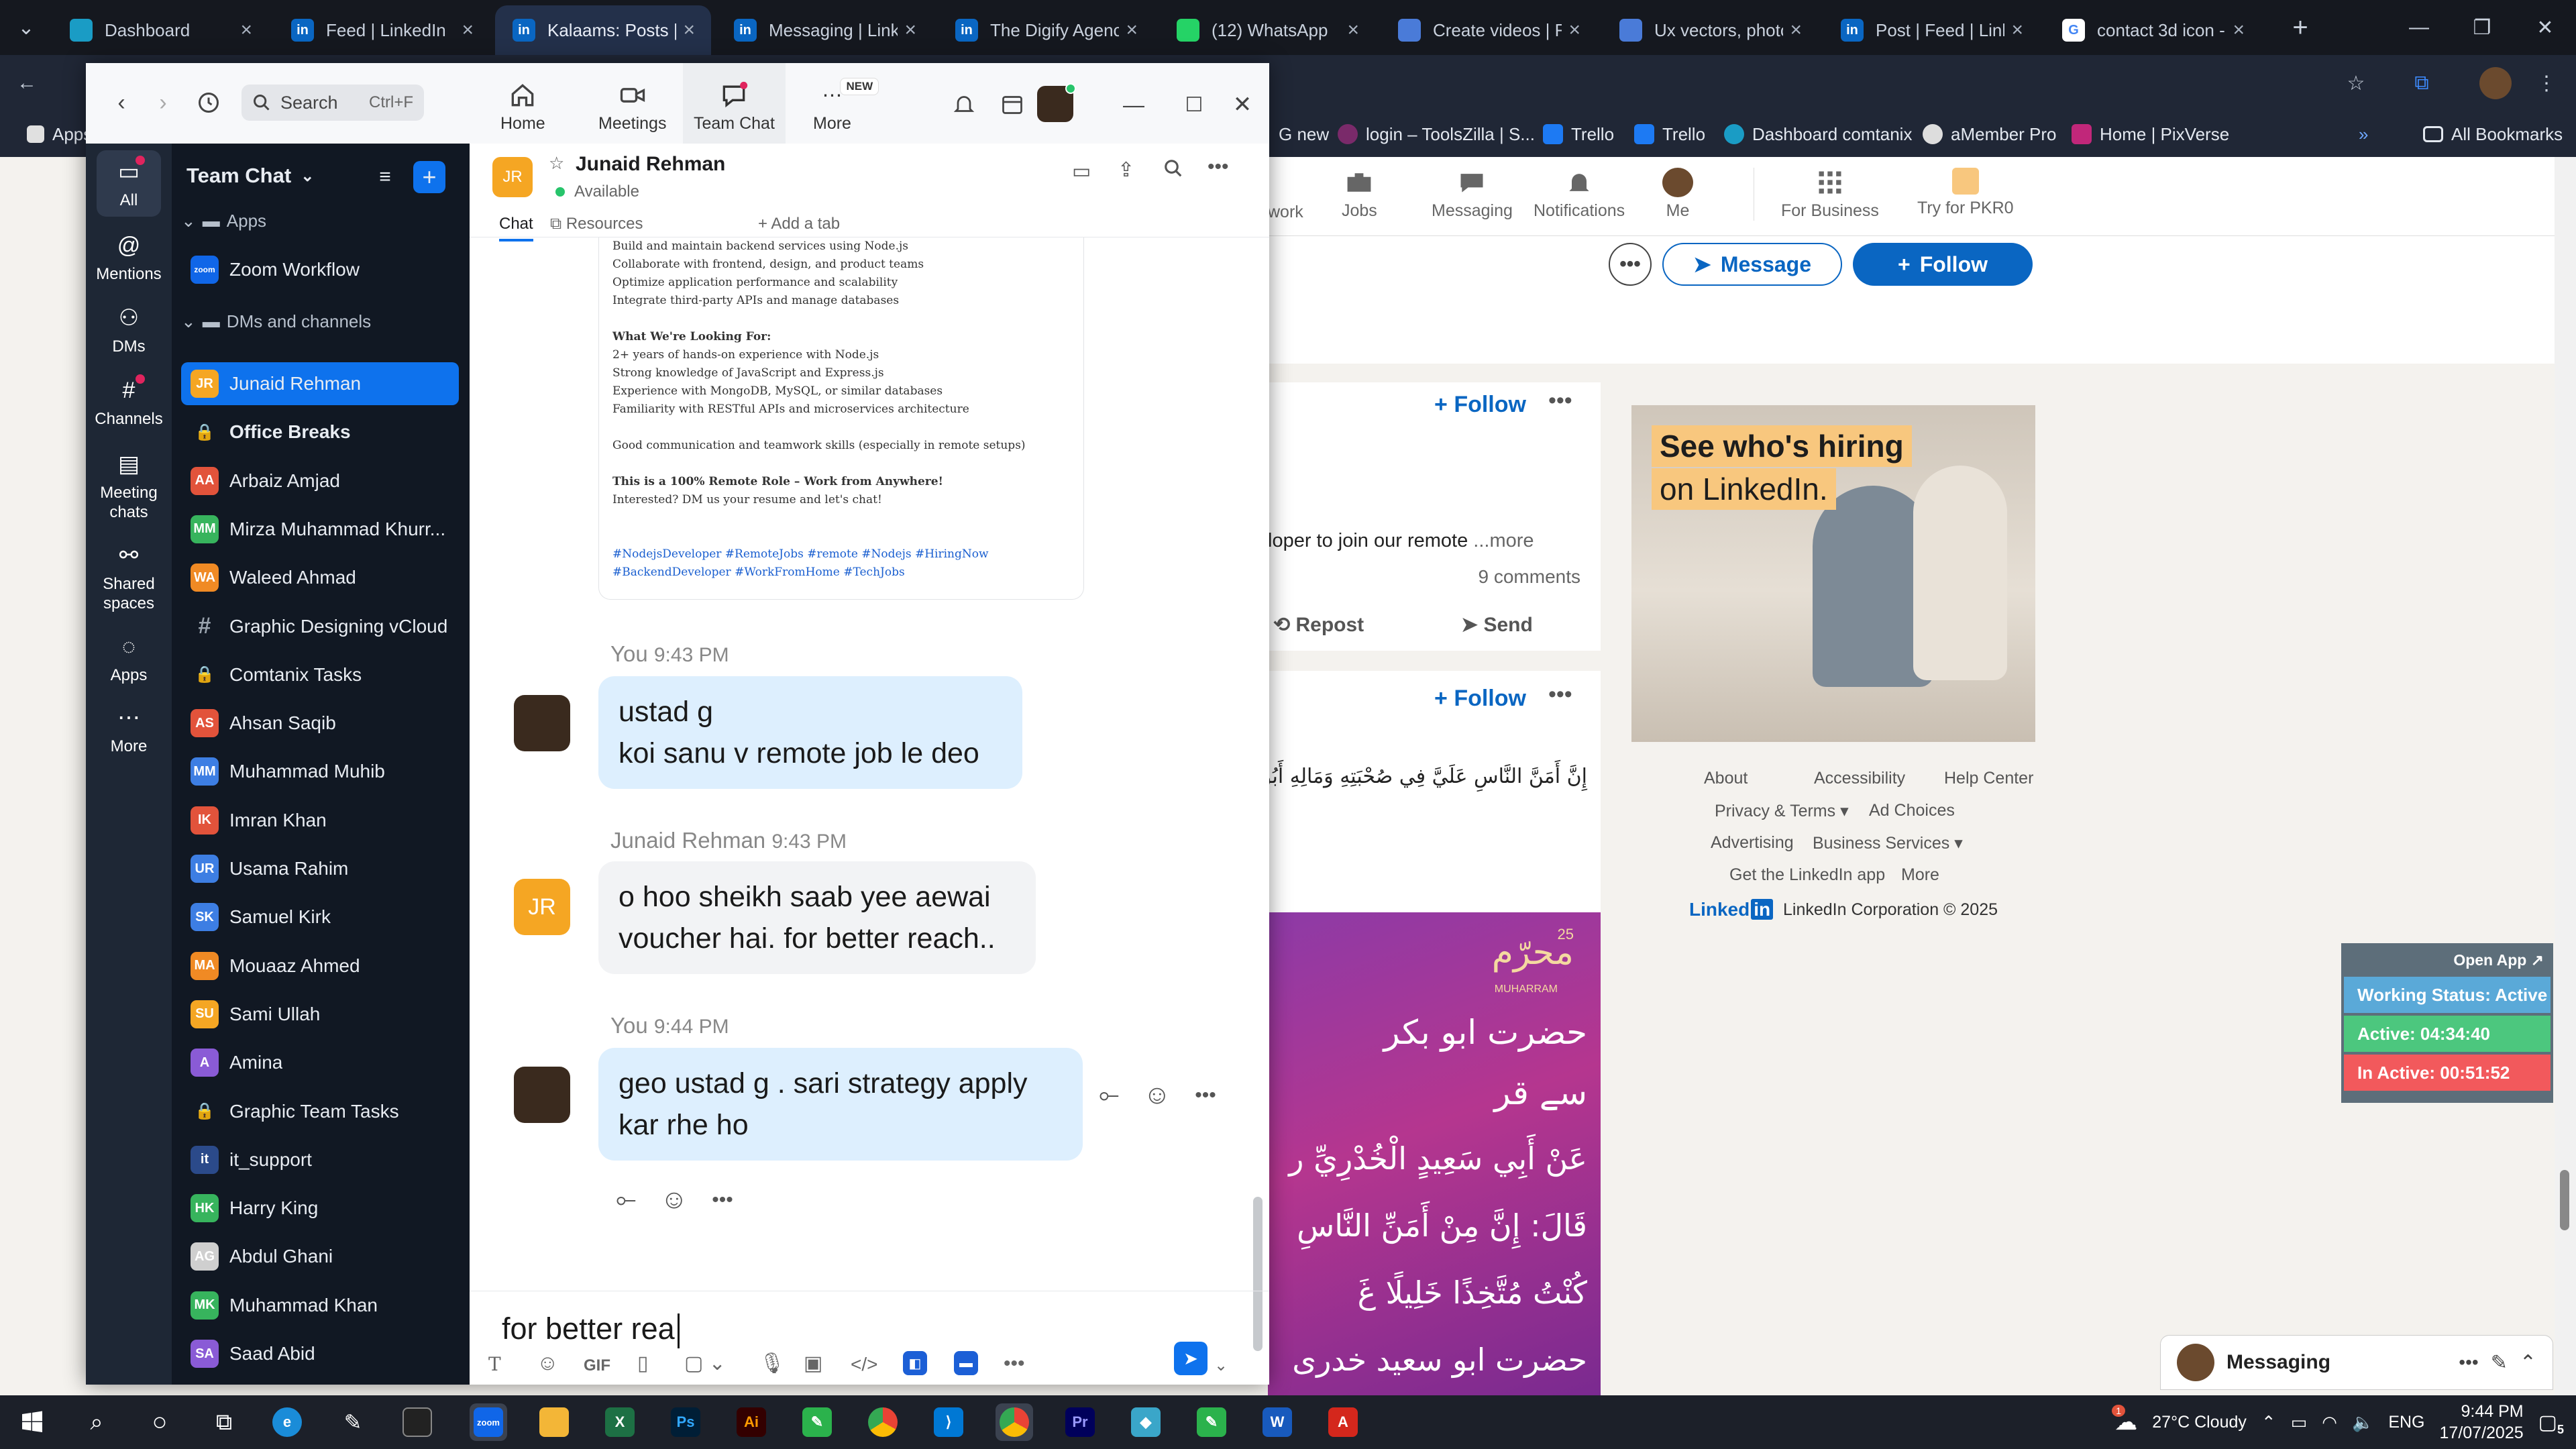 The width and height of the screenshot is (2576, 1449). What do you see at coordinates (2406, 1422) in the screenshot?
I see `language-indicator: ENG` at bounding box center [2406, 1422].